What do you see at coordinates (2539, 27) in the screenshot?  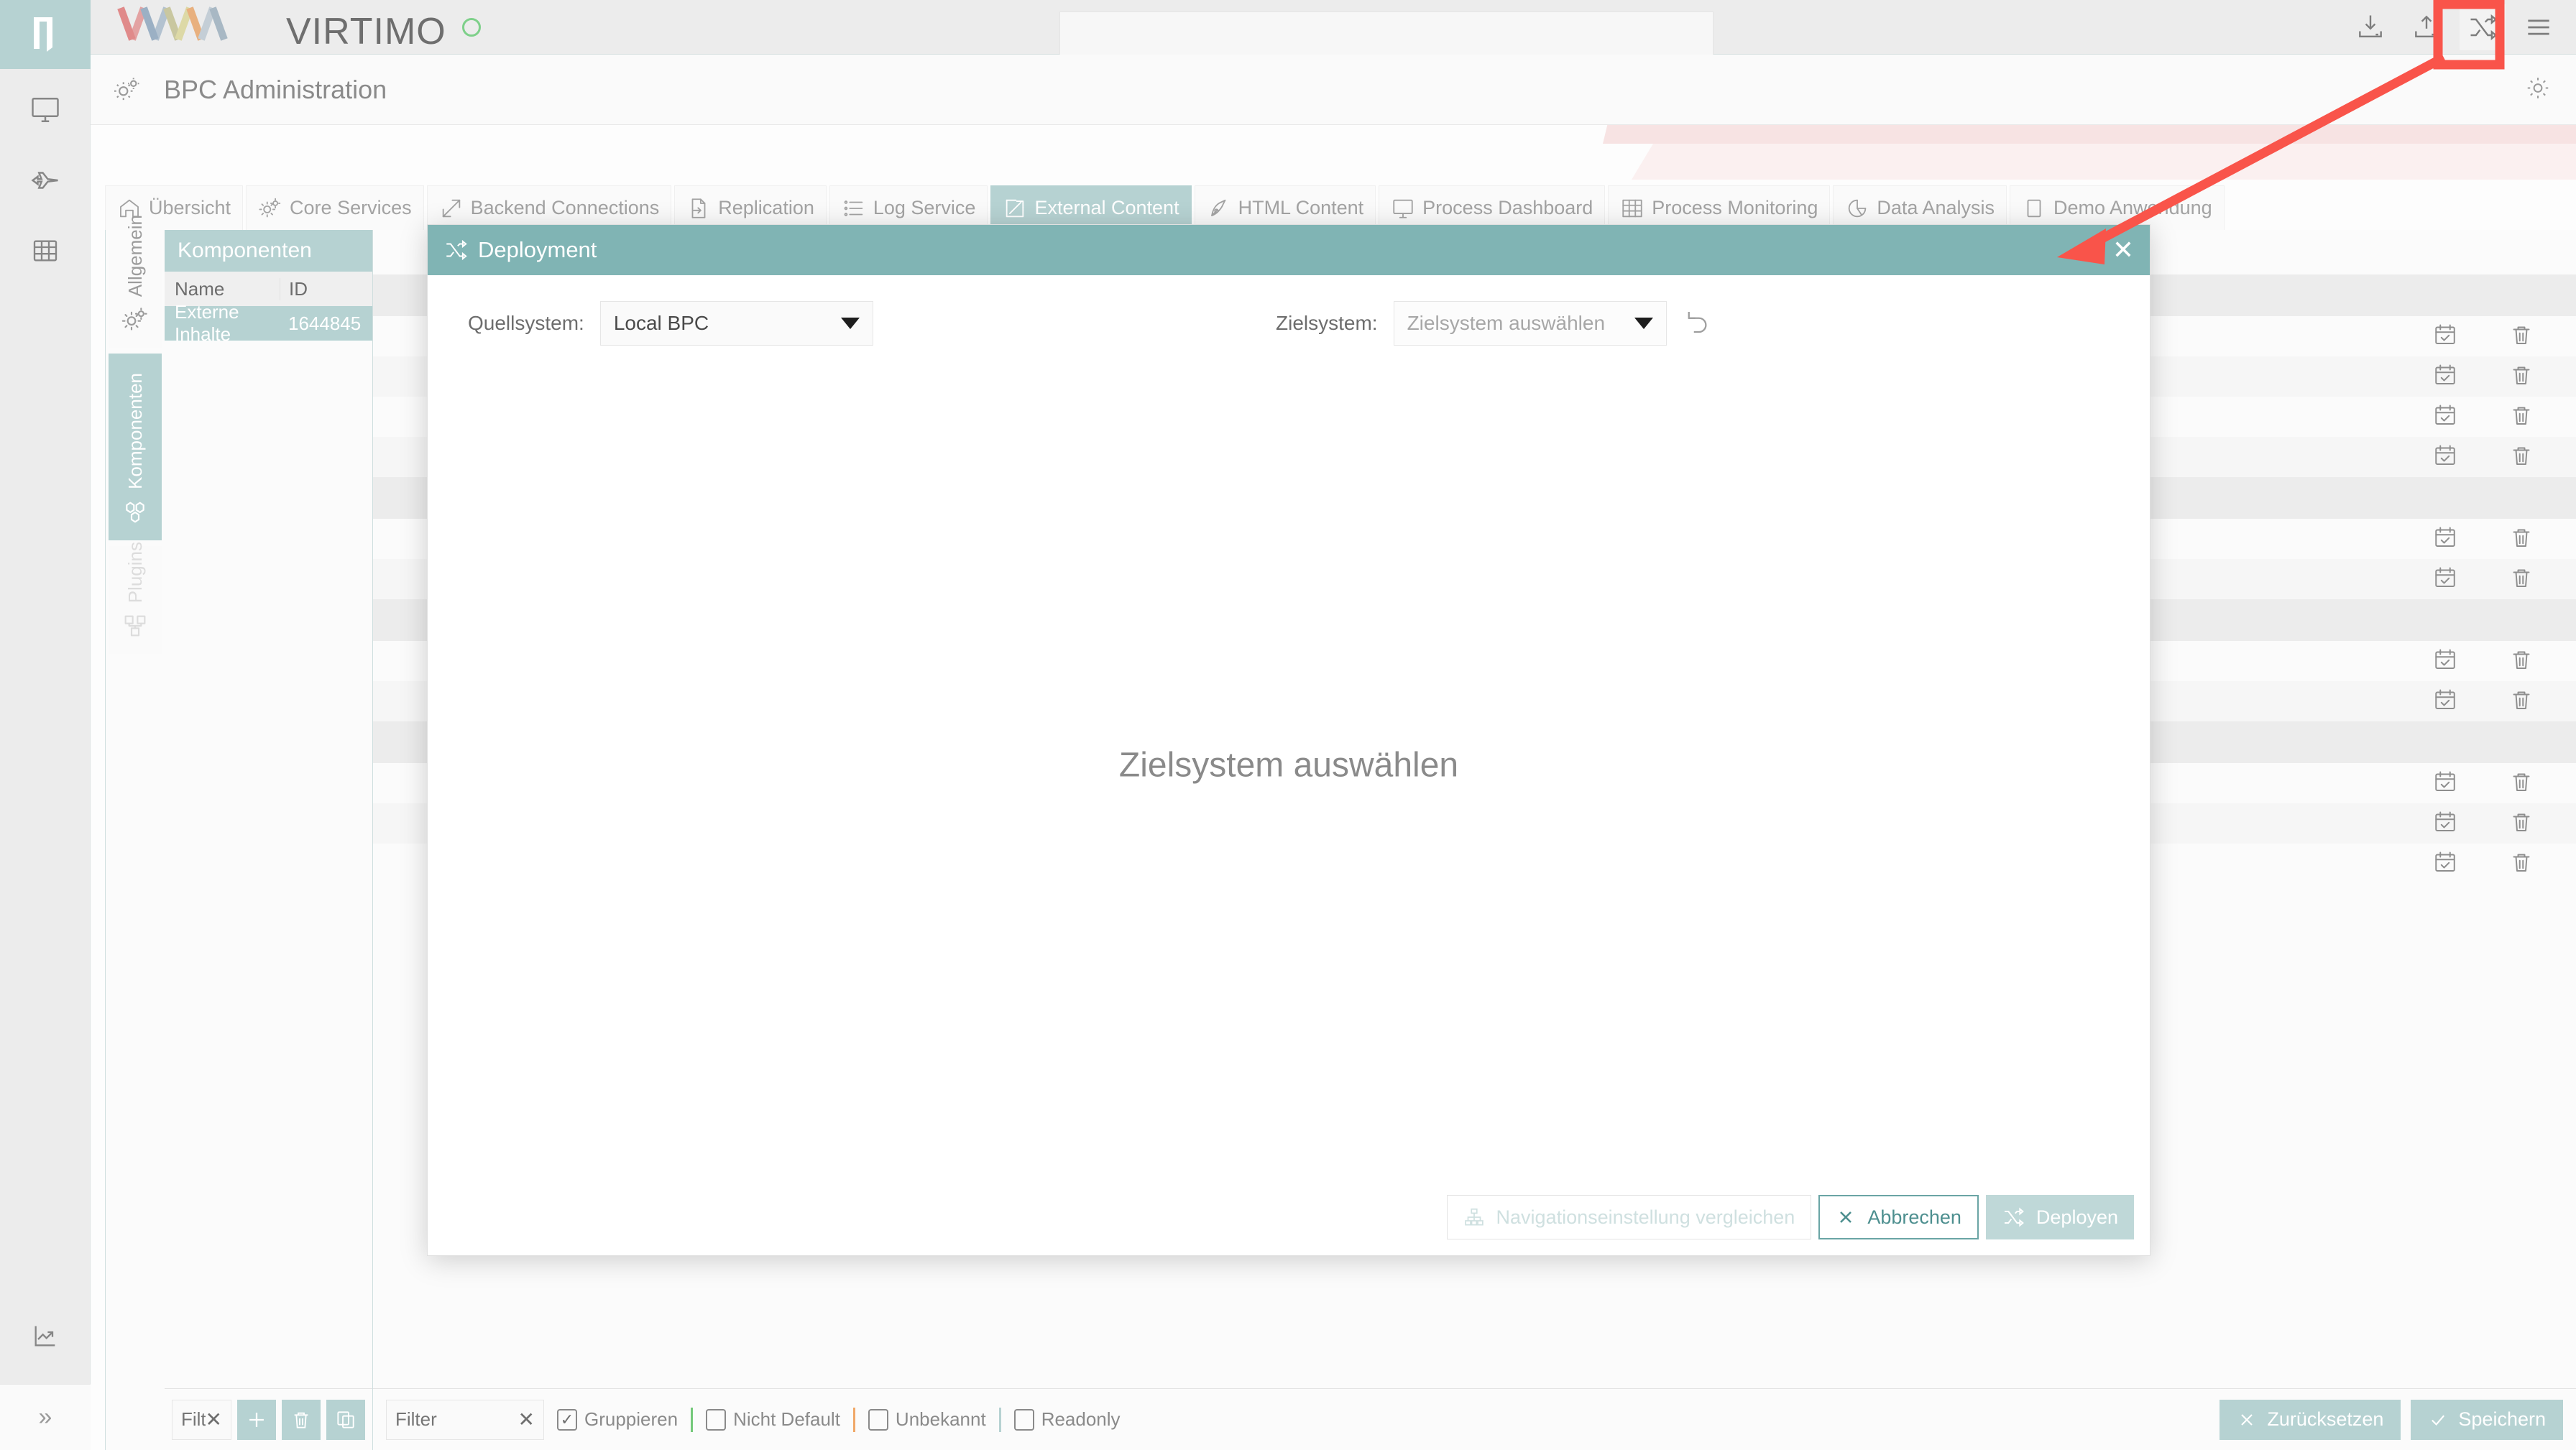 I see `main-menu-button` at bounding box center [2539, 27].